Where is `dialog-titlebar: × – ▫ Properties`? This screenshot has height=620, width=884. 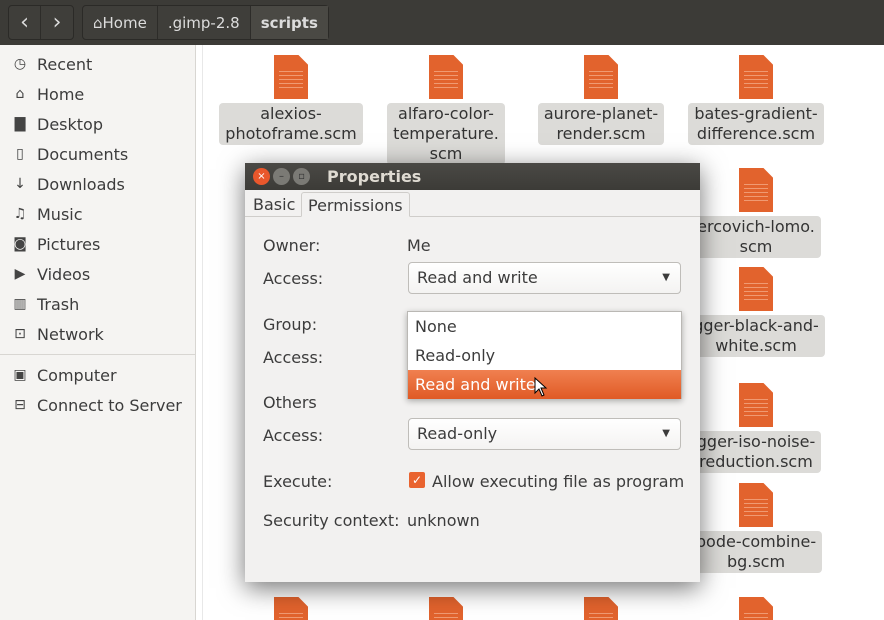 dialog-titlebar: × – ▫ Properties is located at coordinates (472, 176).